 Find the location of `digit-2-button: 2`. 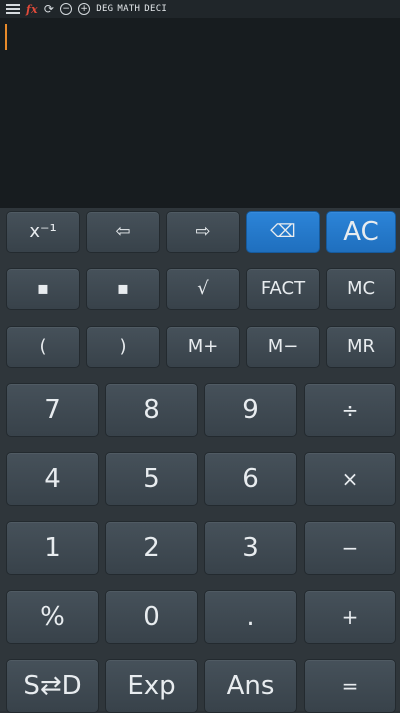

digit-2-button: 2 is located at coordinates (151, 548).